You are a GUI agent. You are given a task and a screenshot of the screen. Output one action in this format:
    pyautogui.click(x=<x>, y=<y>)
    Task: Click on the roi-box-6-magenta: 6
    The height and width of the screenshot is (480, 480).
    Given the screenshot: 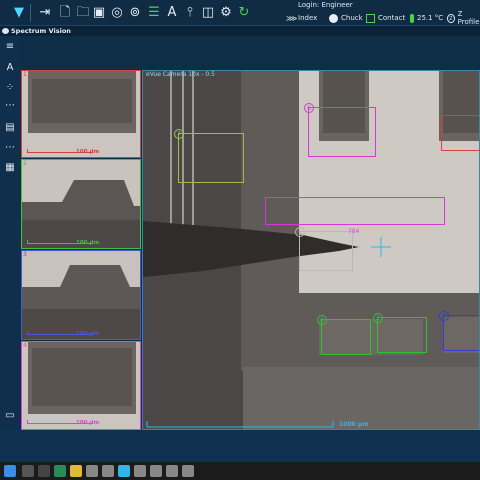 What is the action you would take?
    pyautogui.click(x=340, y=130)
    